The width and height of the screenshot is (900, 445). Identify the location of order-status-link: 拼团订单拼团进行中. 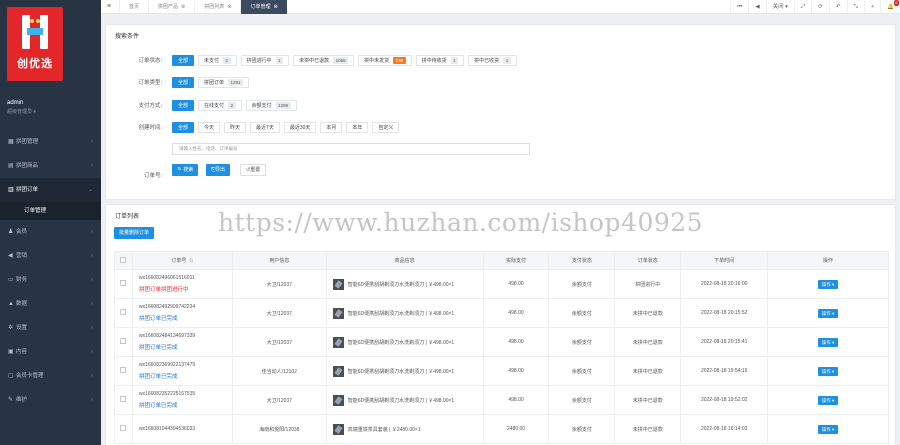
(185, 289).